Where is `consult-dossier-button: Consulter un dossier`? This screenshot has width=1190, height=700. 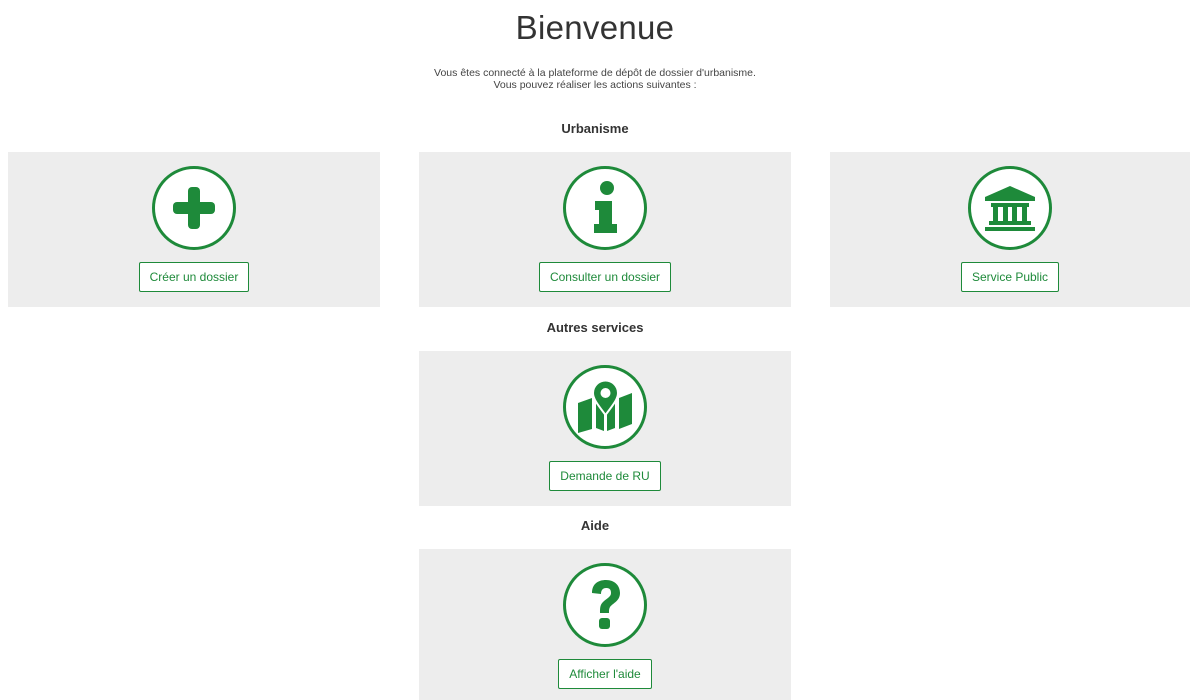 consult-dossier-button: Consulter un dossier is located at coordinates (605, 277).